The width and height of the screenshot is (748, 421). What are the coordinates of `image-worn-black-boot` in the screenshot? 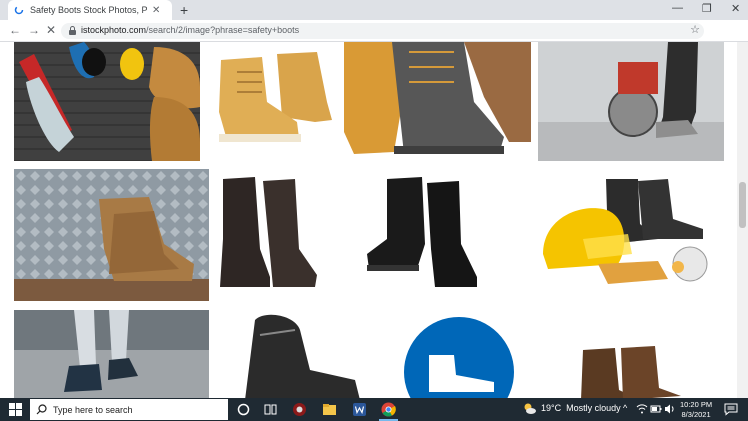 It's located at (301, 354).